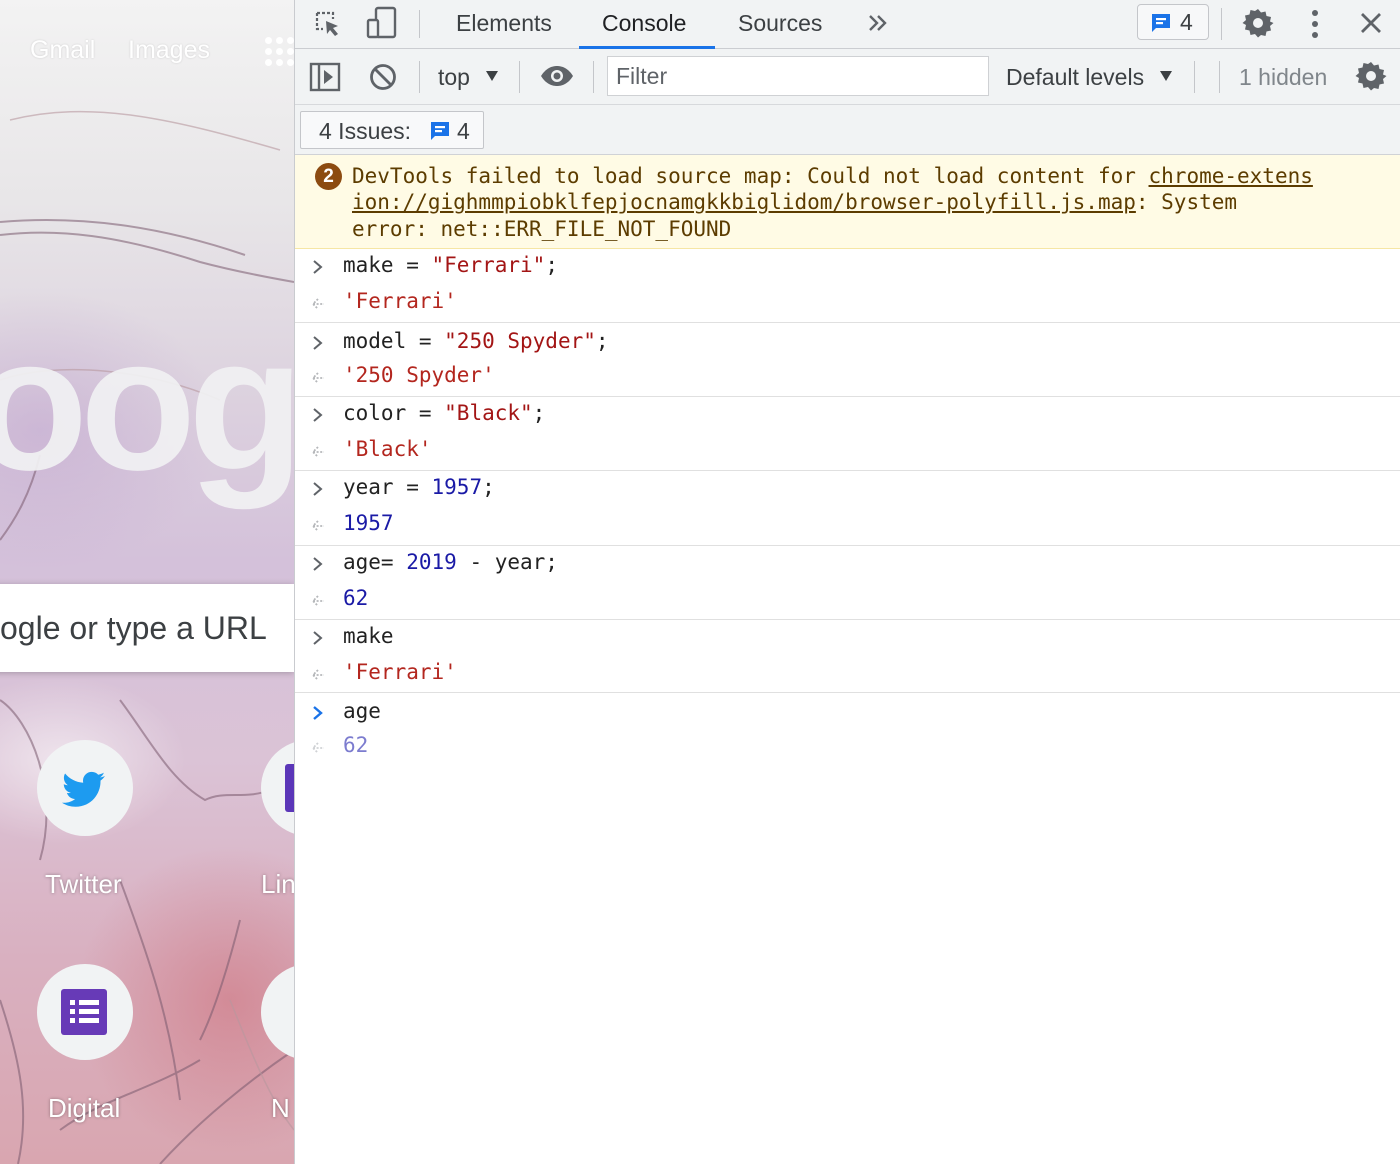 The width and height of the screenshot is (1400, 1164). I want to click on tab-sources: Sources, so click(780, 23).